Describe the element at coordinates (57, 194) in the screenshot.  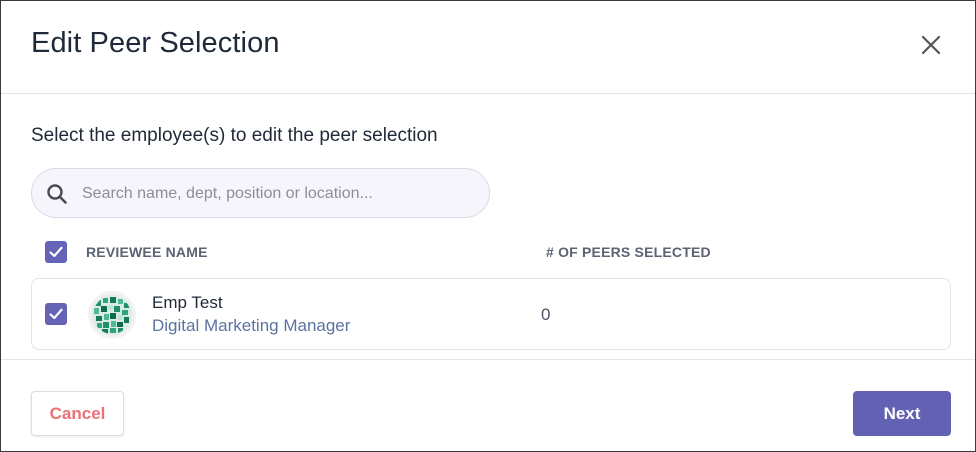
I see `search-icon` at that location.